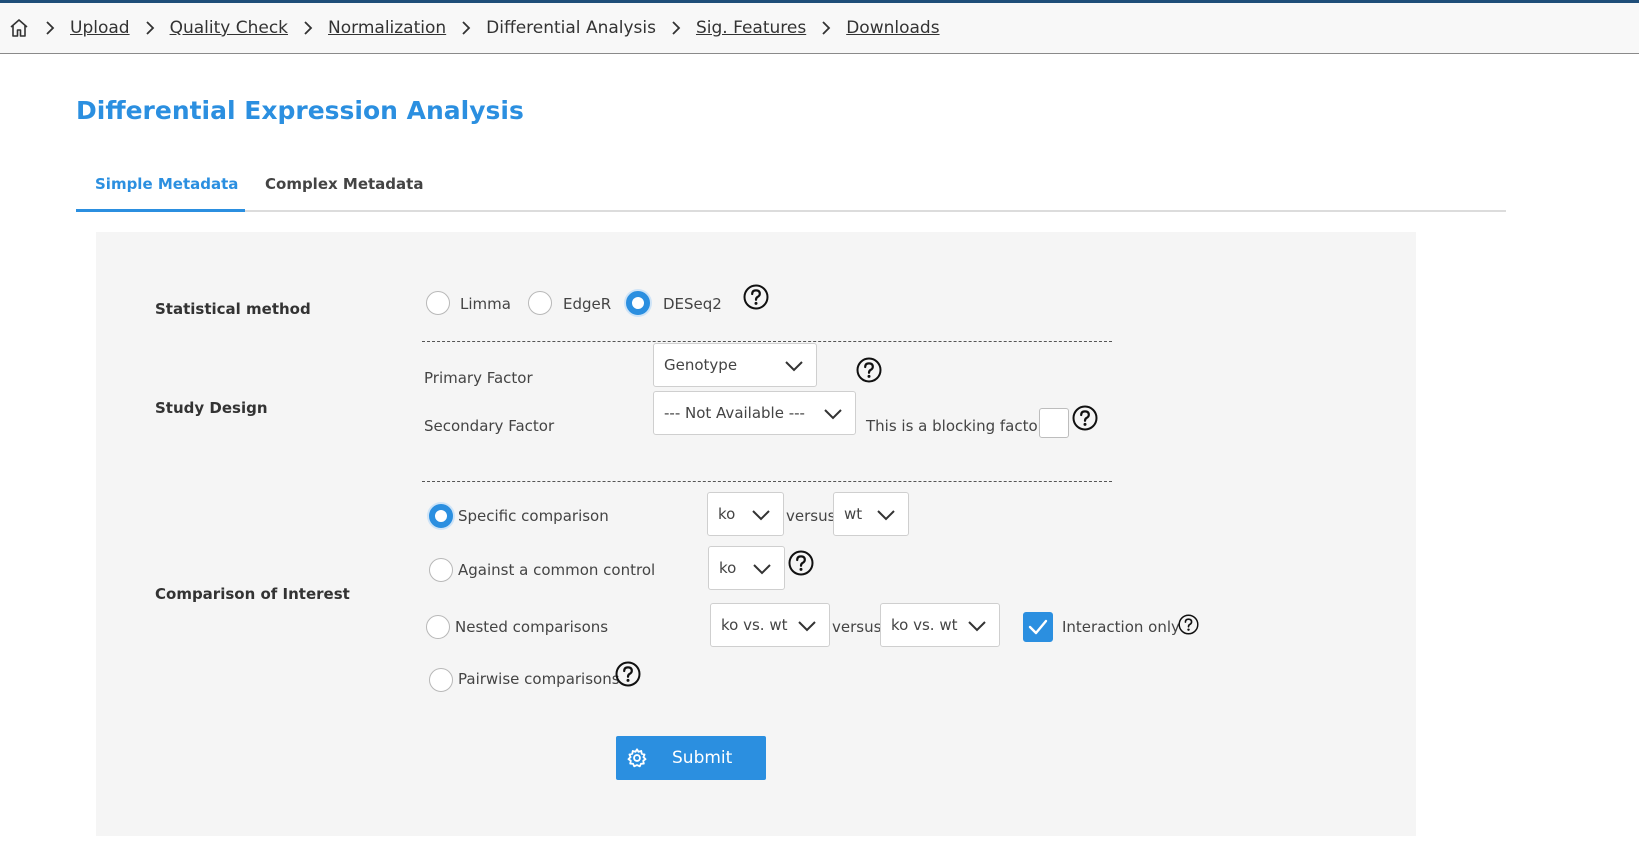  I want to click on checkmark-icon, so click(1038, 627).